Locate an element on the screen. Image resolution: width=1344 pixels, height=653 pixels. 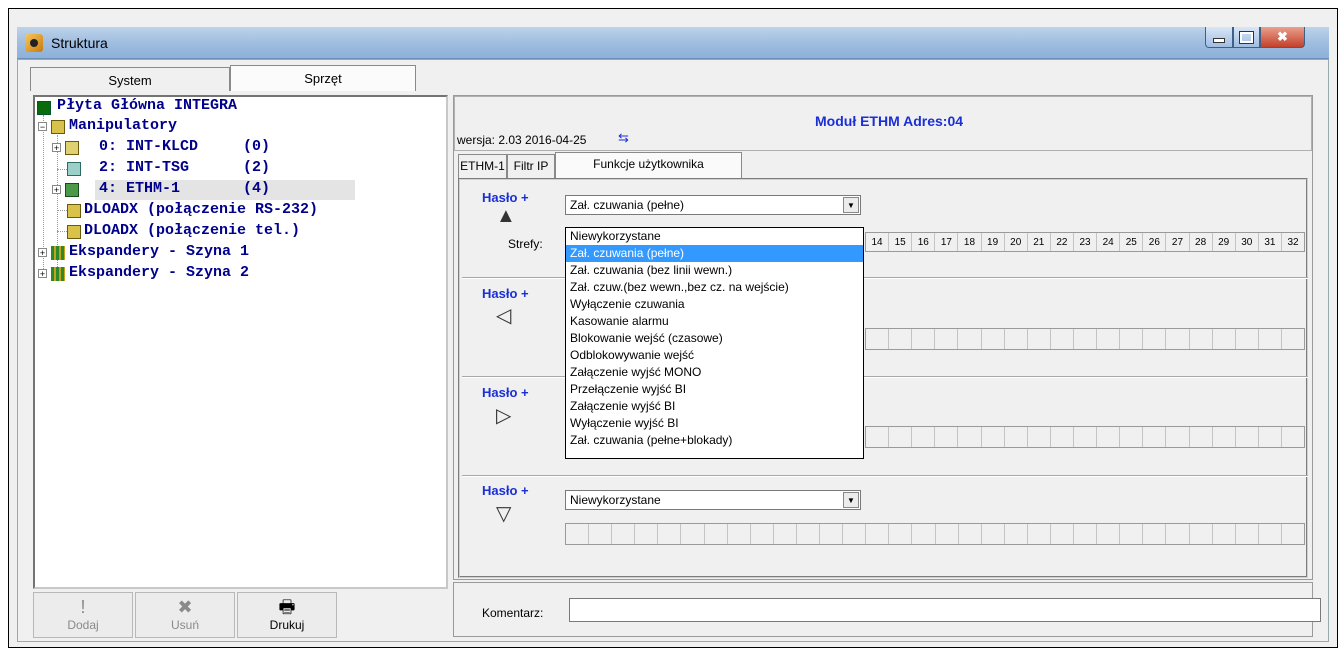
dropdown-option: Wyłączenie wyjść BI is located at coordinates (714, 423).